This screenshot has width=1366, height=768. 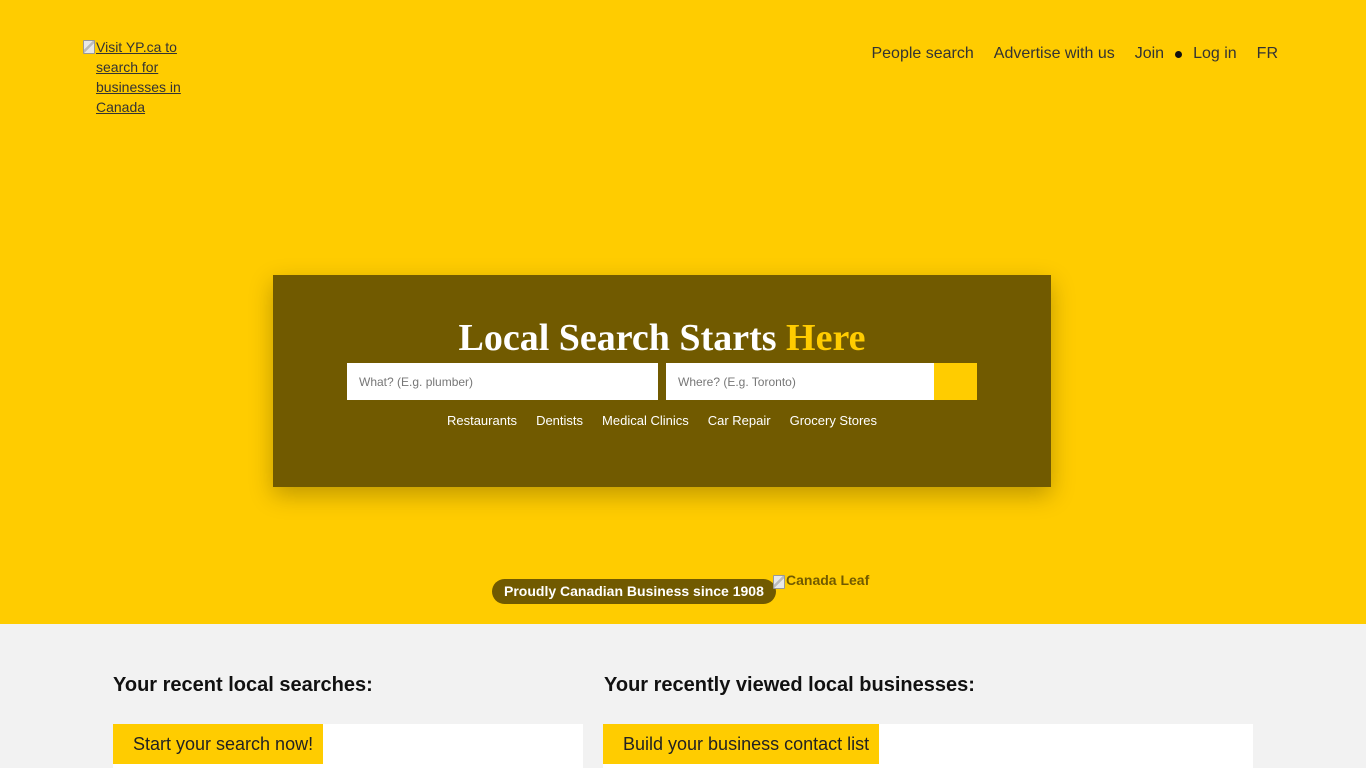 What do you see at coordinates (928, 746) in the screenshot?
I see `recently-viewed-panel: Build your business contact list` at bounding box center [928, 746].